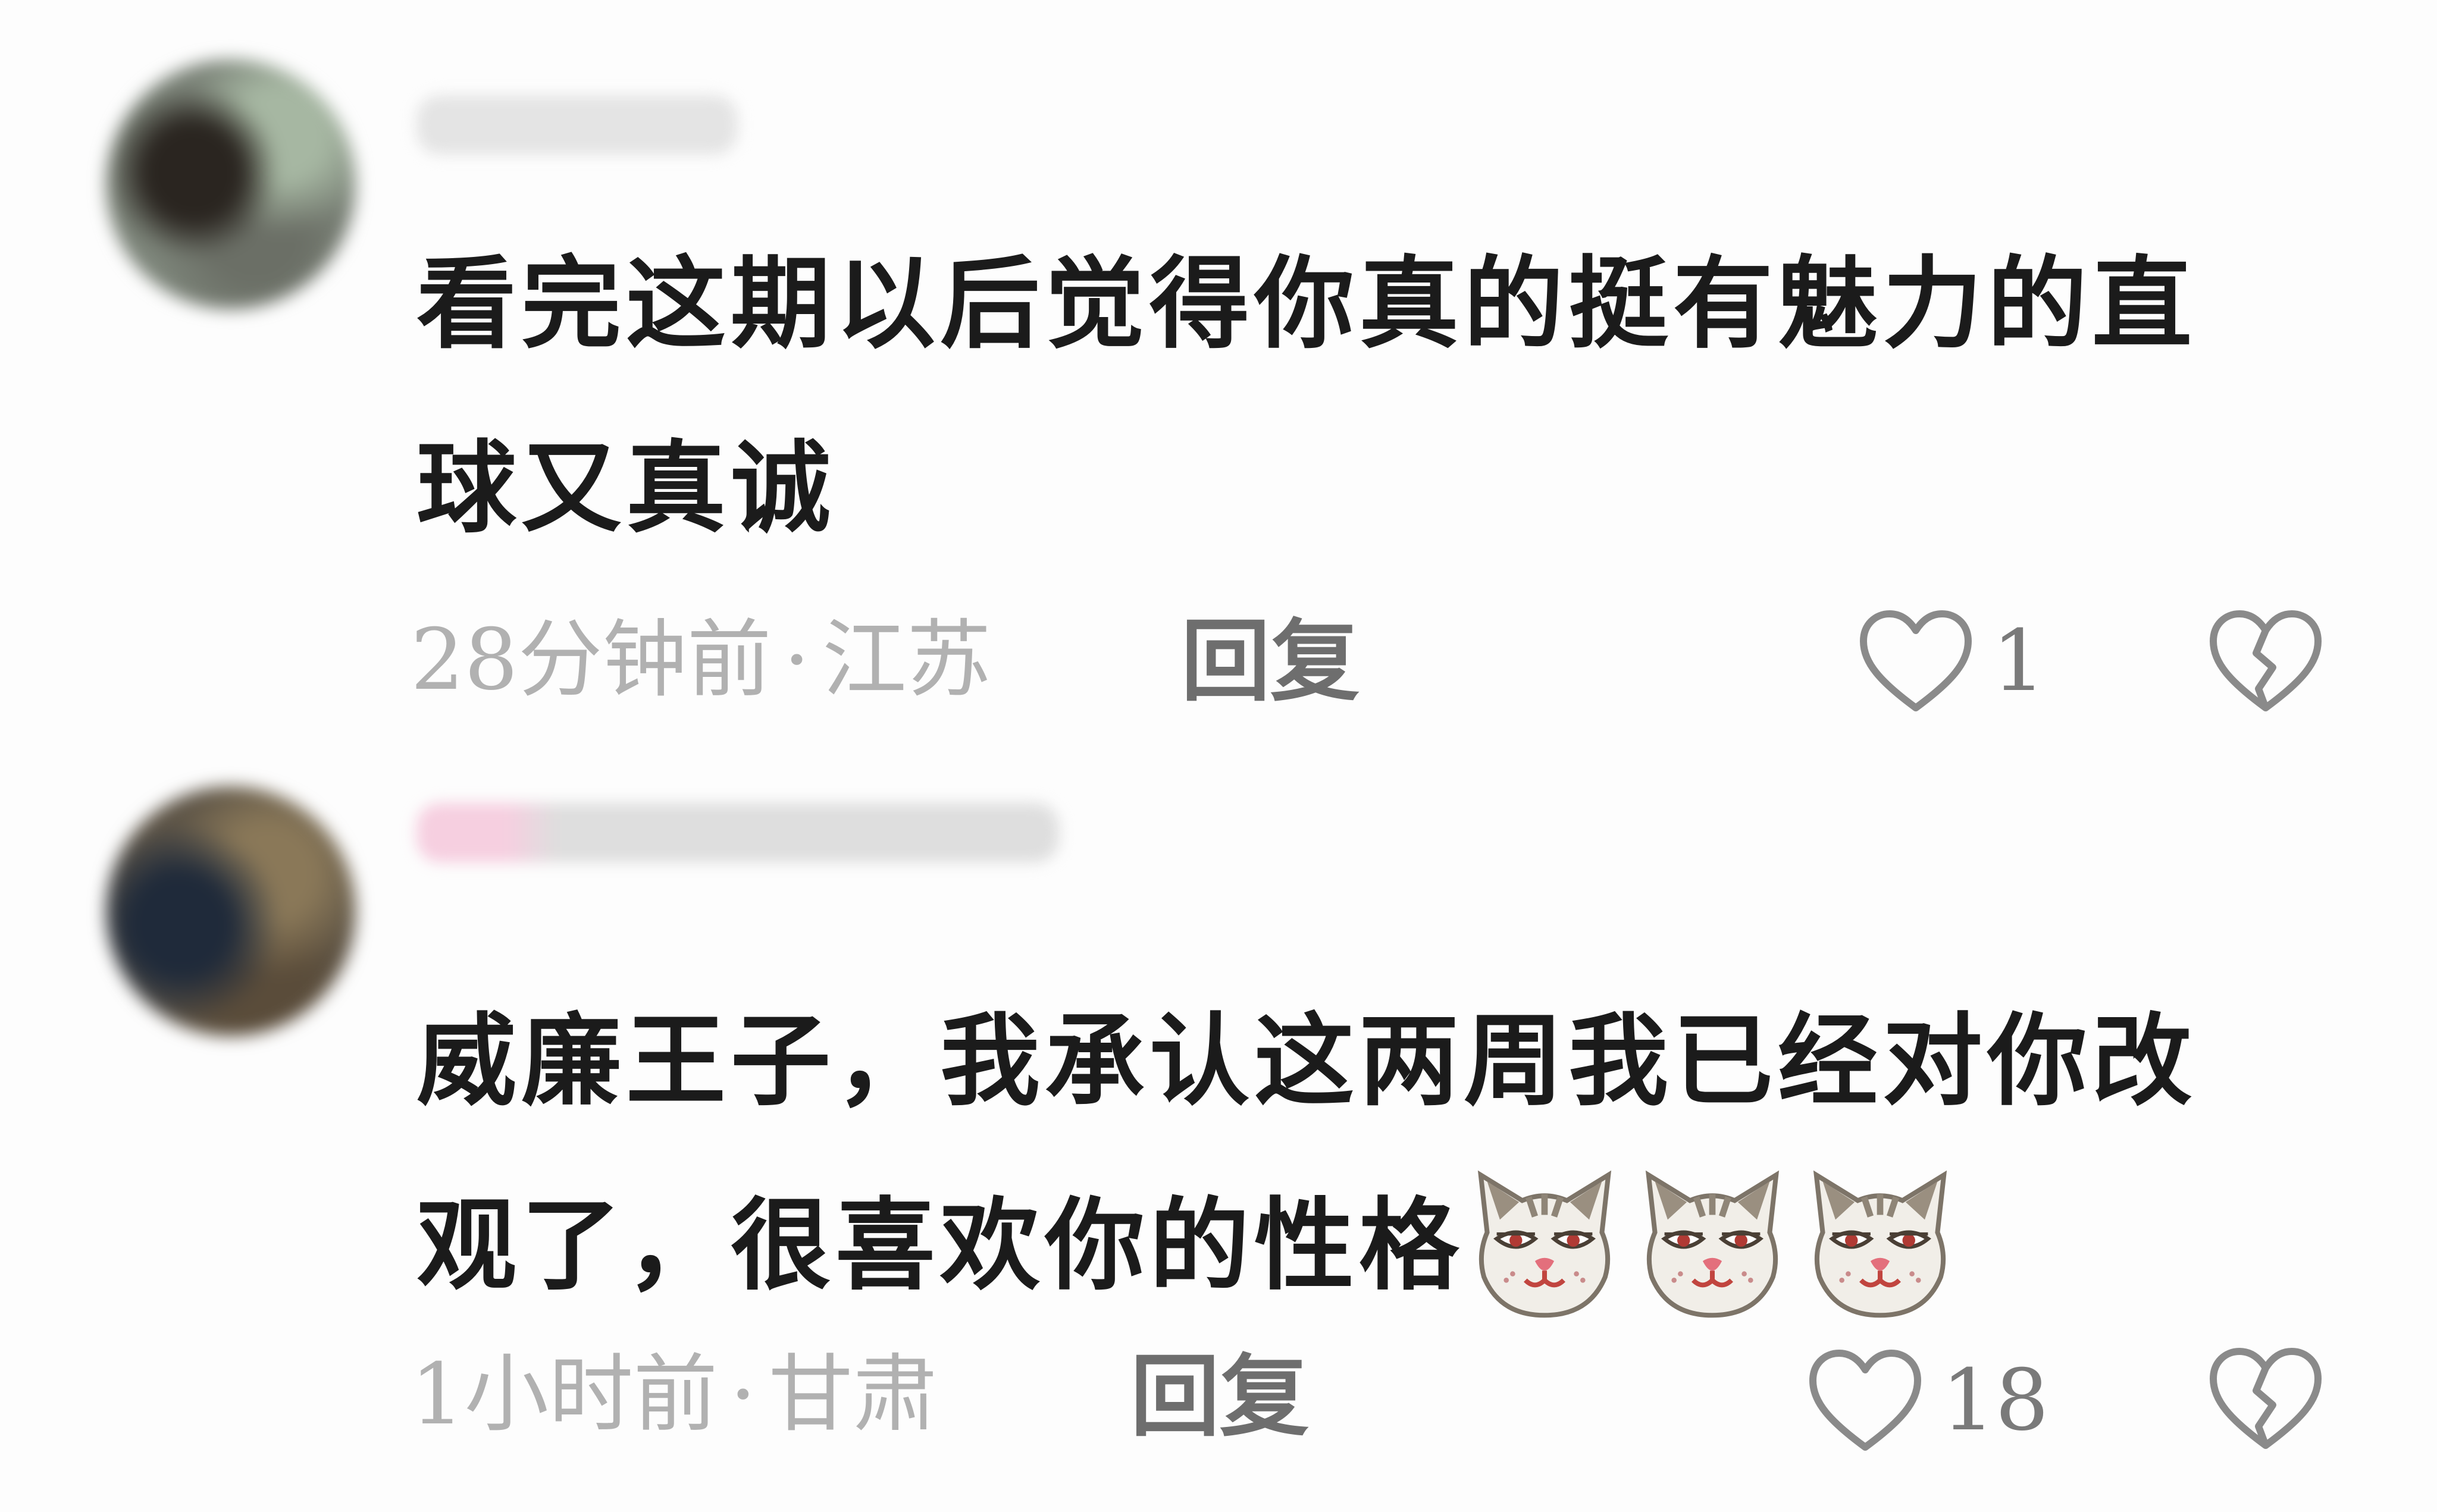 This screenshot has height=1512, width=2437. Describe the element at coordinates (564, 1394) in the screenshot. I see `comment-time: 1小时前` at that location.